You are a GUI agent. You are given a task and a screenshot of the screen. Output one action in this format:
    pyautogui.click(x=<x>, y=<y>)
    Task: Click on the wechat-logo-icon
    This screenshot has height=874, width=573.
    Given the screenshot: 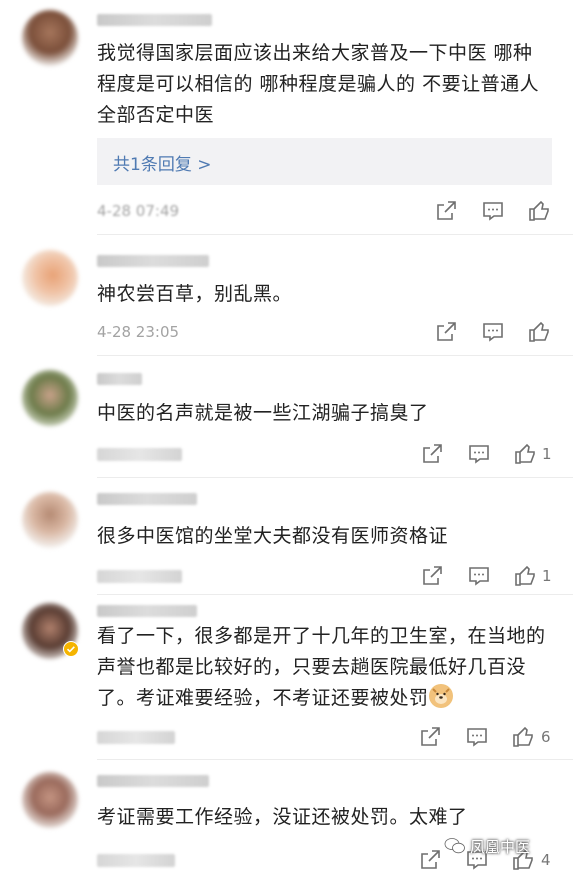 What is the action you would take?
    pyautogui.click(x=454, y=846)
    